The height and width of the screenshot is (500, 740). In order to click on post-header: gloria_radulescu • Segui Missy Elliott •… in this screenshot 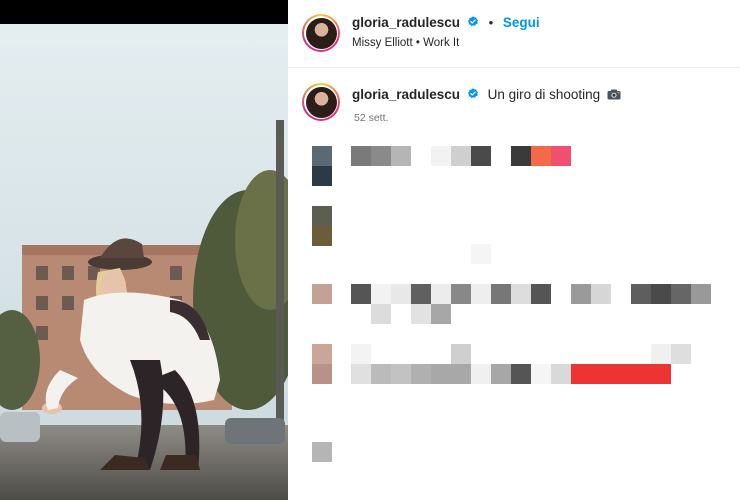, I will do `click(514, 34)`.